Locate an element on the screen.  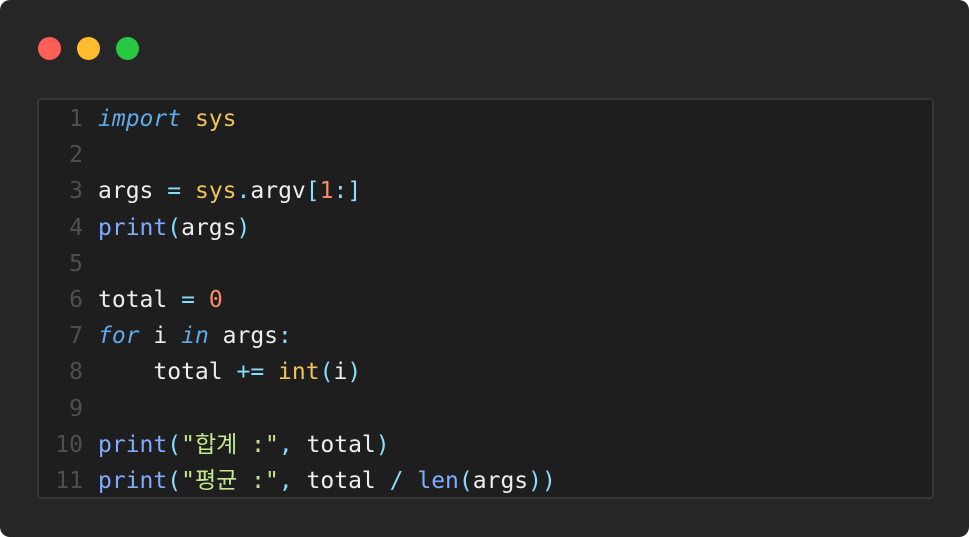
line-number: 3 is located at coordinates (76, 191).